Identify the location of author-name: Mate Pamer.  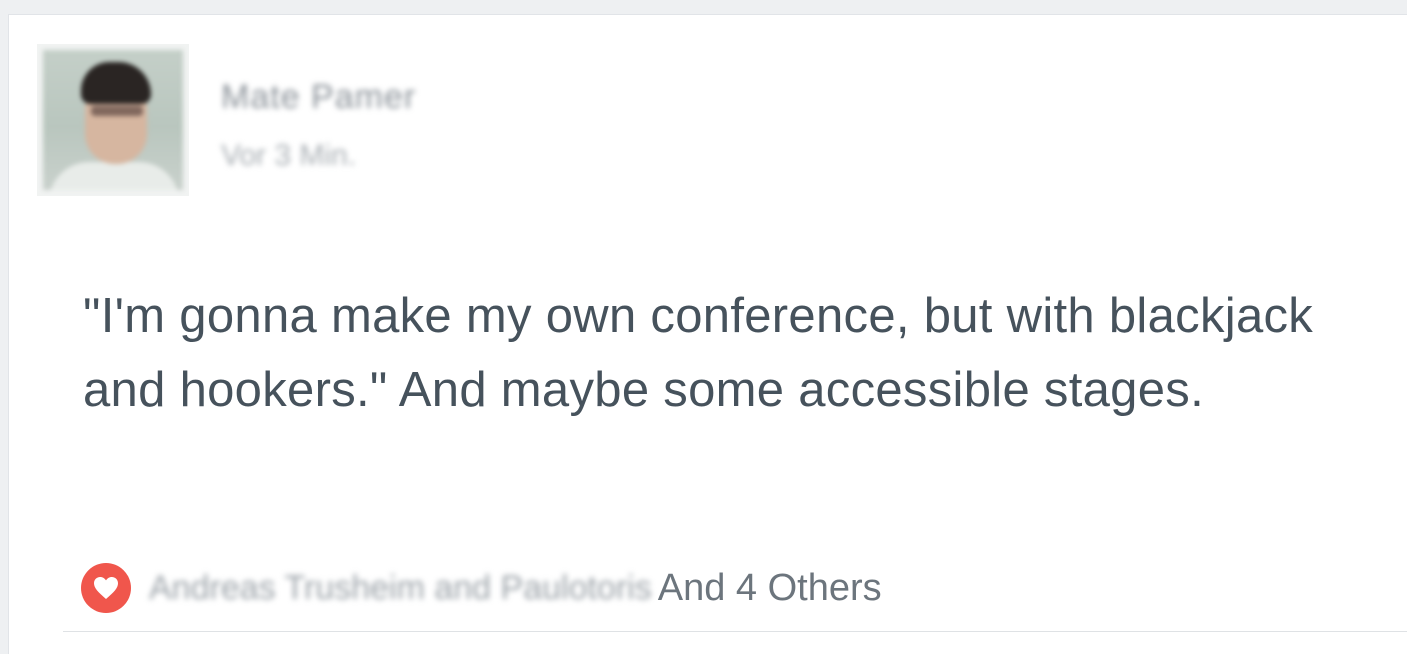
(318, 97).